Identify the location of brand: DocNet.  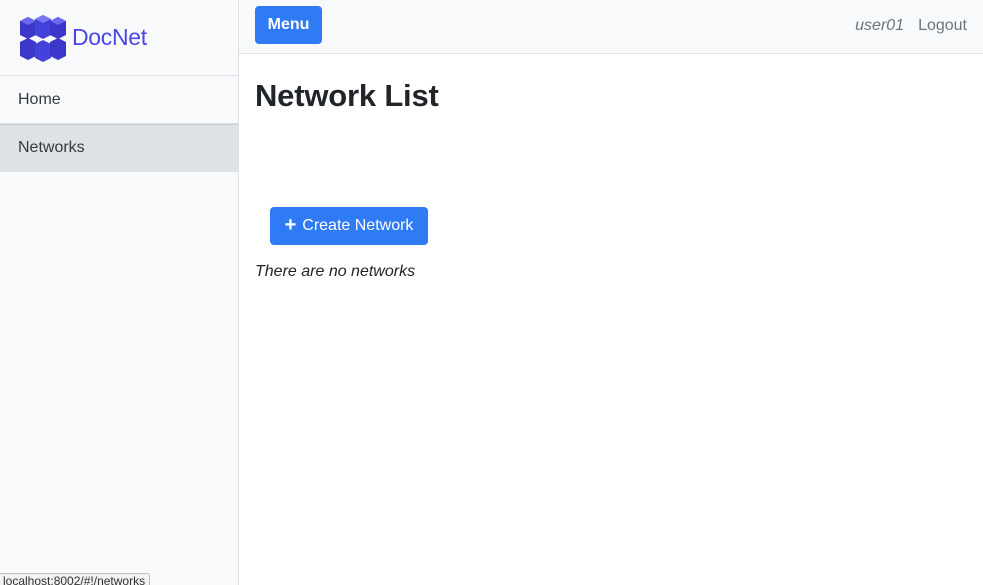
(119, 38).